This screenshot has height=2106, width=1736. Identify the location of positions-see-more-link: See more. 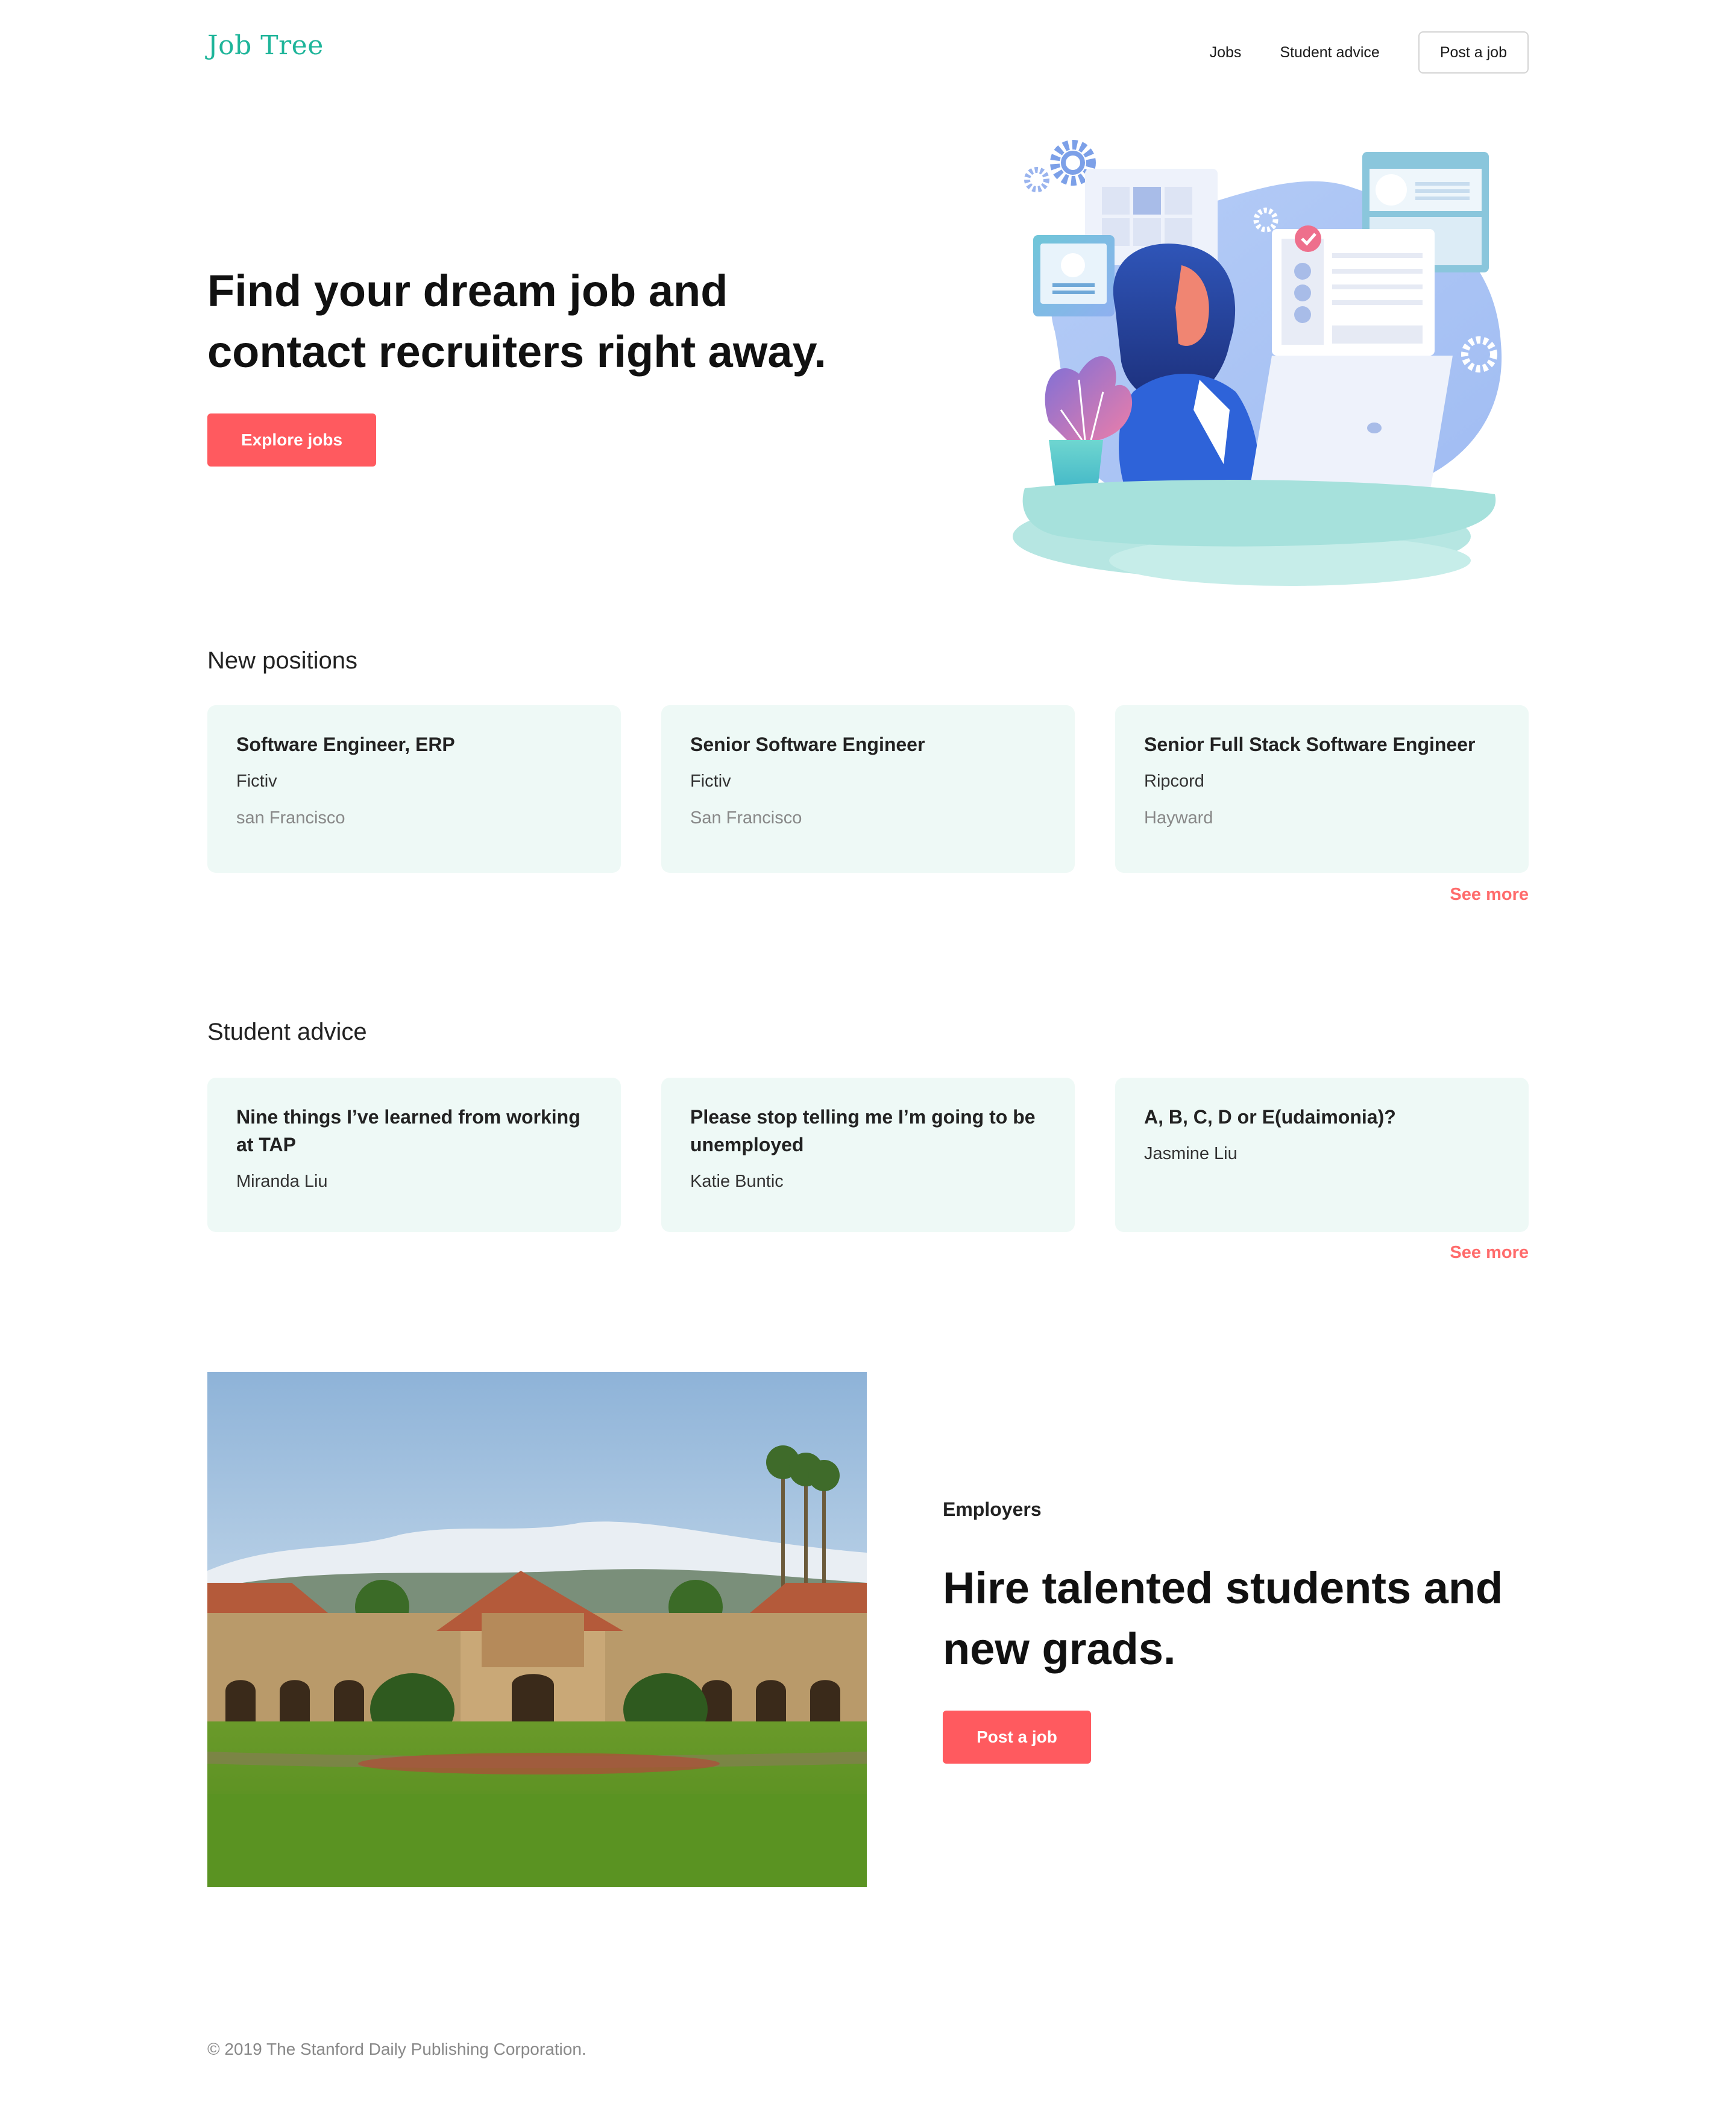
(1489, 895).